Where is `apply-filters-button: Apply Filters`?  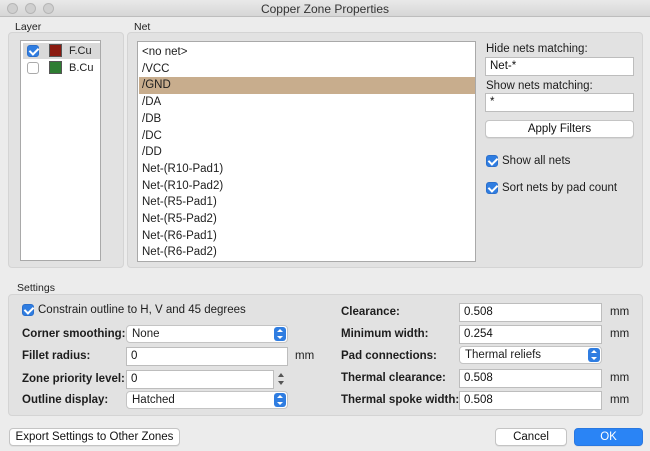 apply-filters-button: Apply Filters is located at coordinates (559, 129).